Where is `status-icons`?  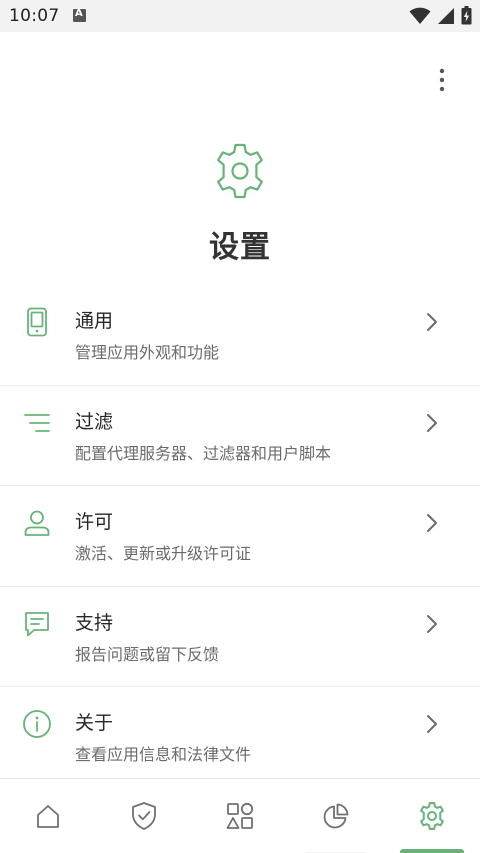 status-icons is located at coordinates (440, 15).